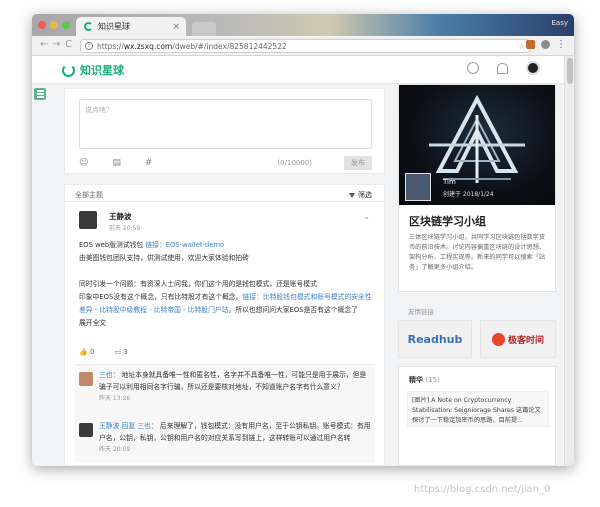 The image size is (600, 507). What do you see at coordinates (224, 193) in the screenshot?
I see `filter-bar: 全部主题 筛选` at bounding box center [224, 193].